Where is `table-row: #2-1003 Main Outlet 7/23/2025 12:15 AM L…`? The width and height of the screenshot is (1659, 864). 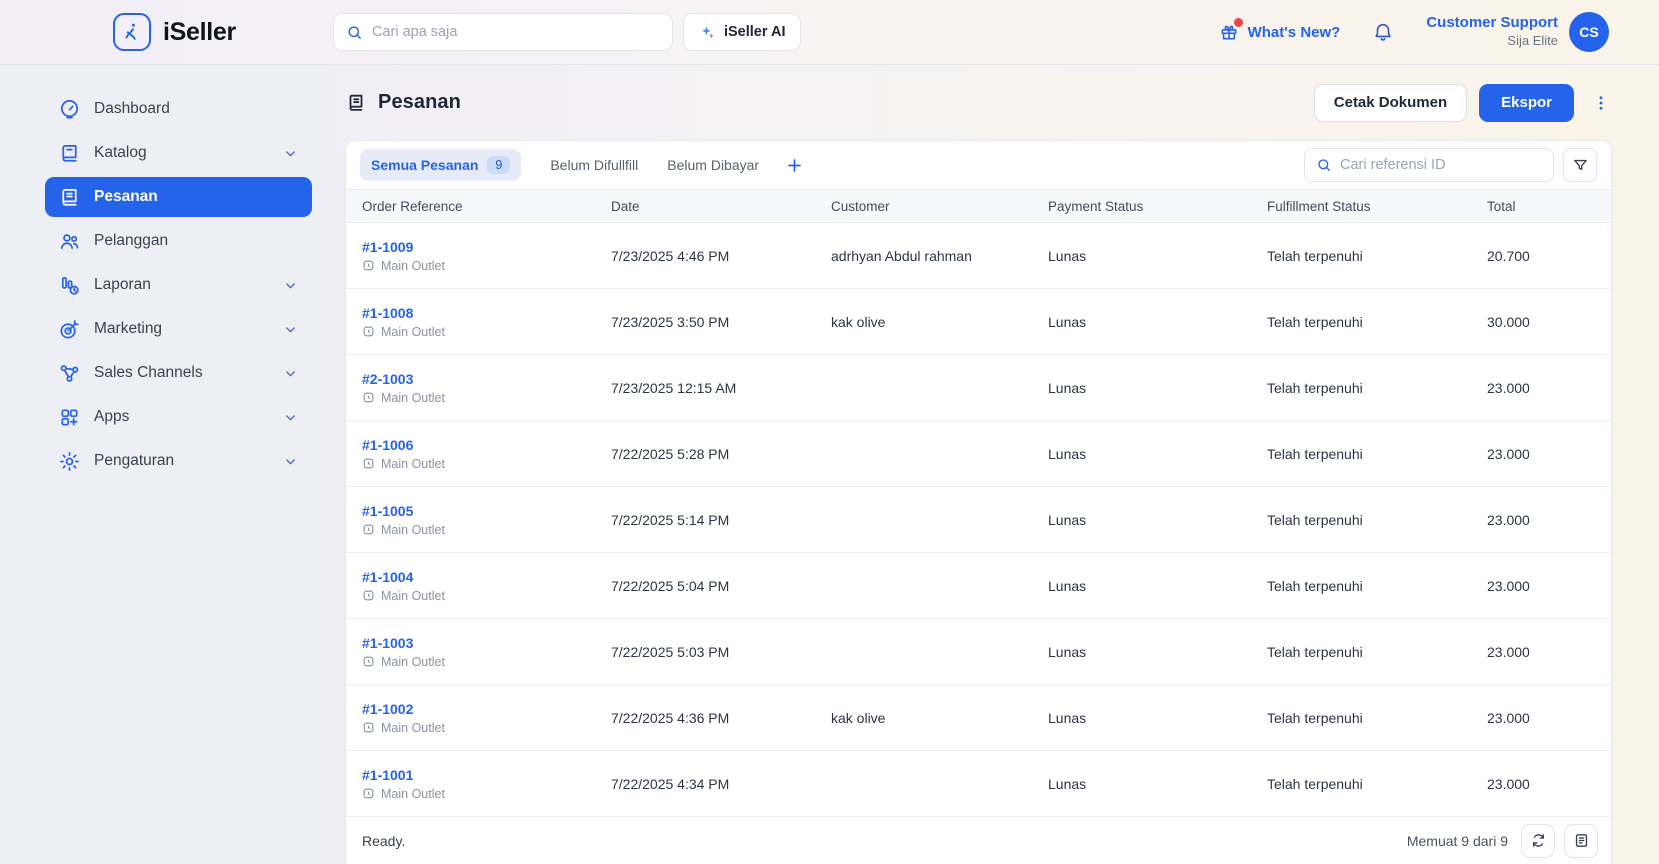
table-row: #2-1003 Main Outlet 7/23/2025 12:15 AM L… is located at coordinates (978, 388).